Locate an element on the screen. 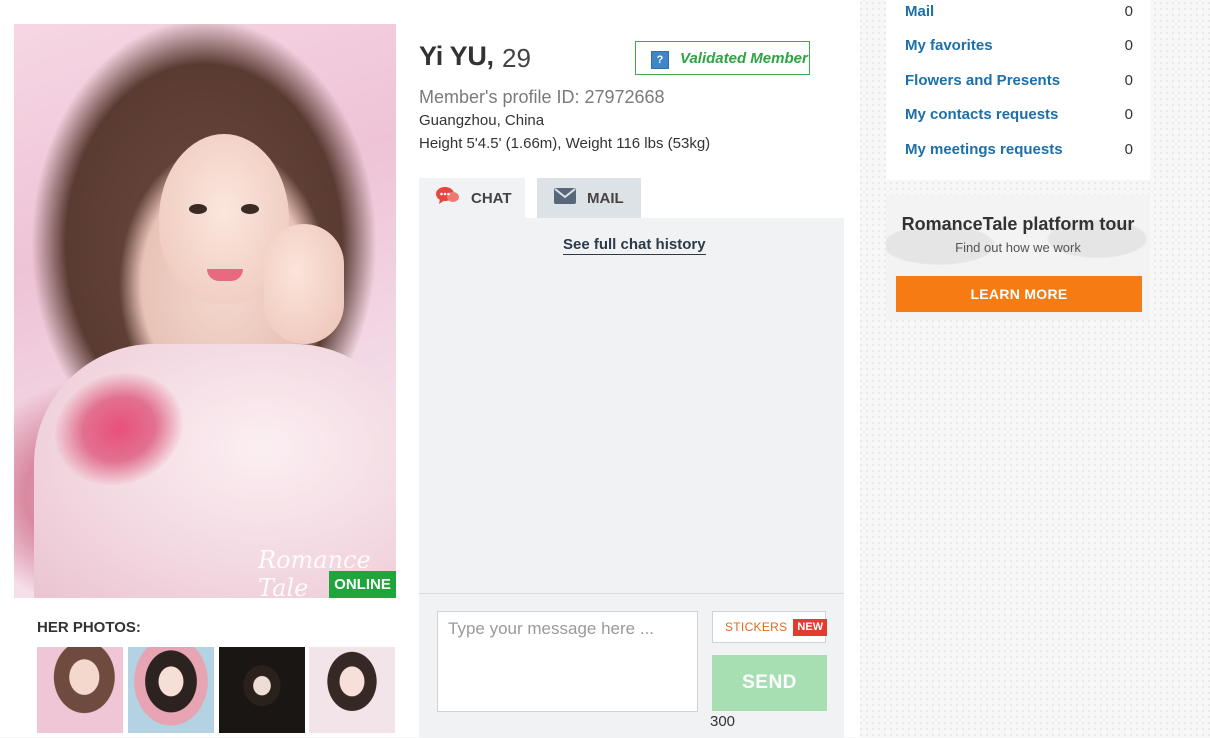  envelope-icon is located at coordinates (565, 198).